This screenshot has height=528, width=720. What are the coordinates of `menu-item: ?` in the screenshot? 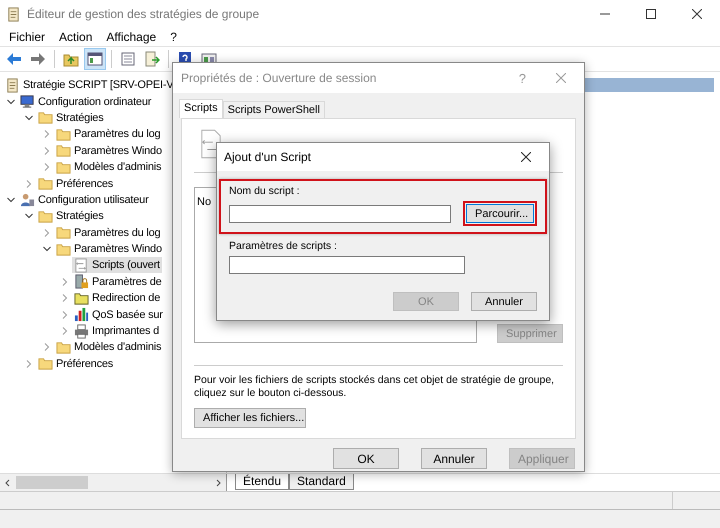 It's located at (173, 37).